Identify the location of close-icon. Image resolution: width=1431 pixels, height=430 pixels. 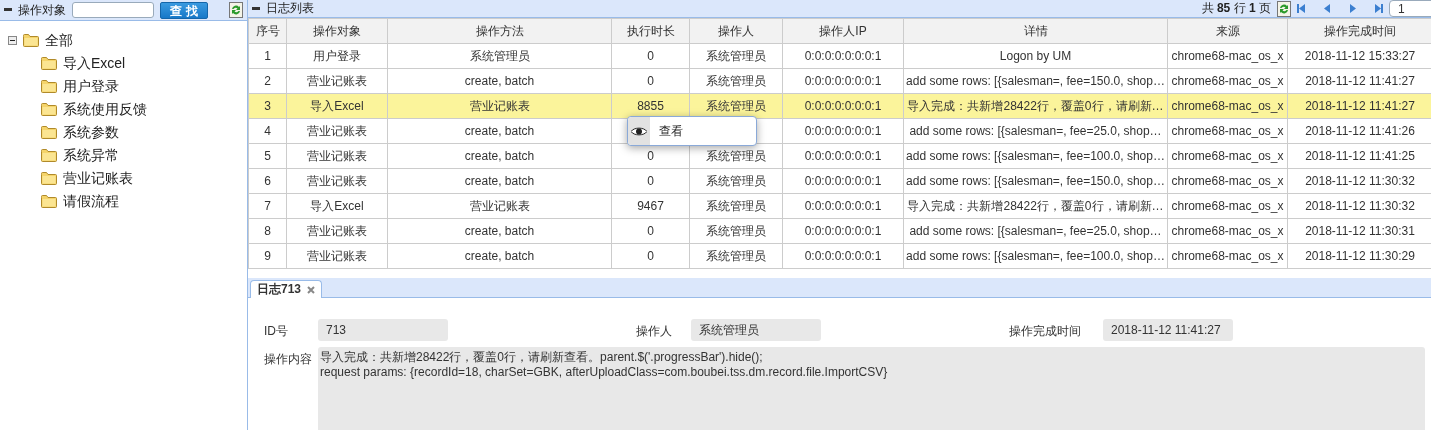
(311, 289).